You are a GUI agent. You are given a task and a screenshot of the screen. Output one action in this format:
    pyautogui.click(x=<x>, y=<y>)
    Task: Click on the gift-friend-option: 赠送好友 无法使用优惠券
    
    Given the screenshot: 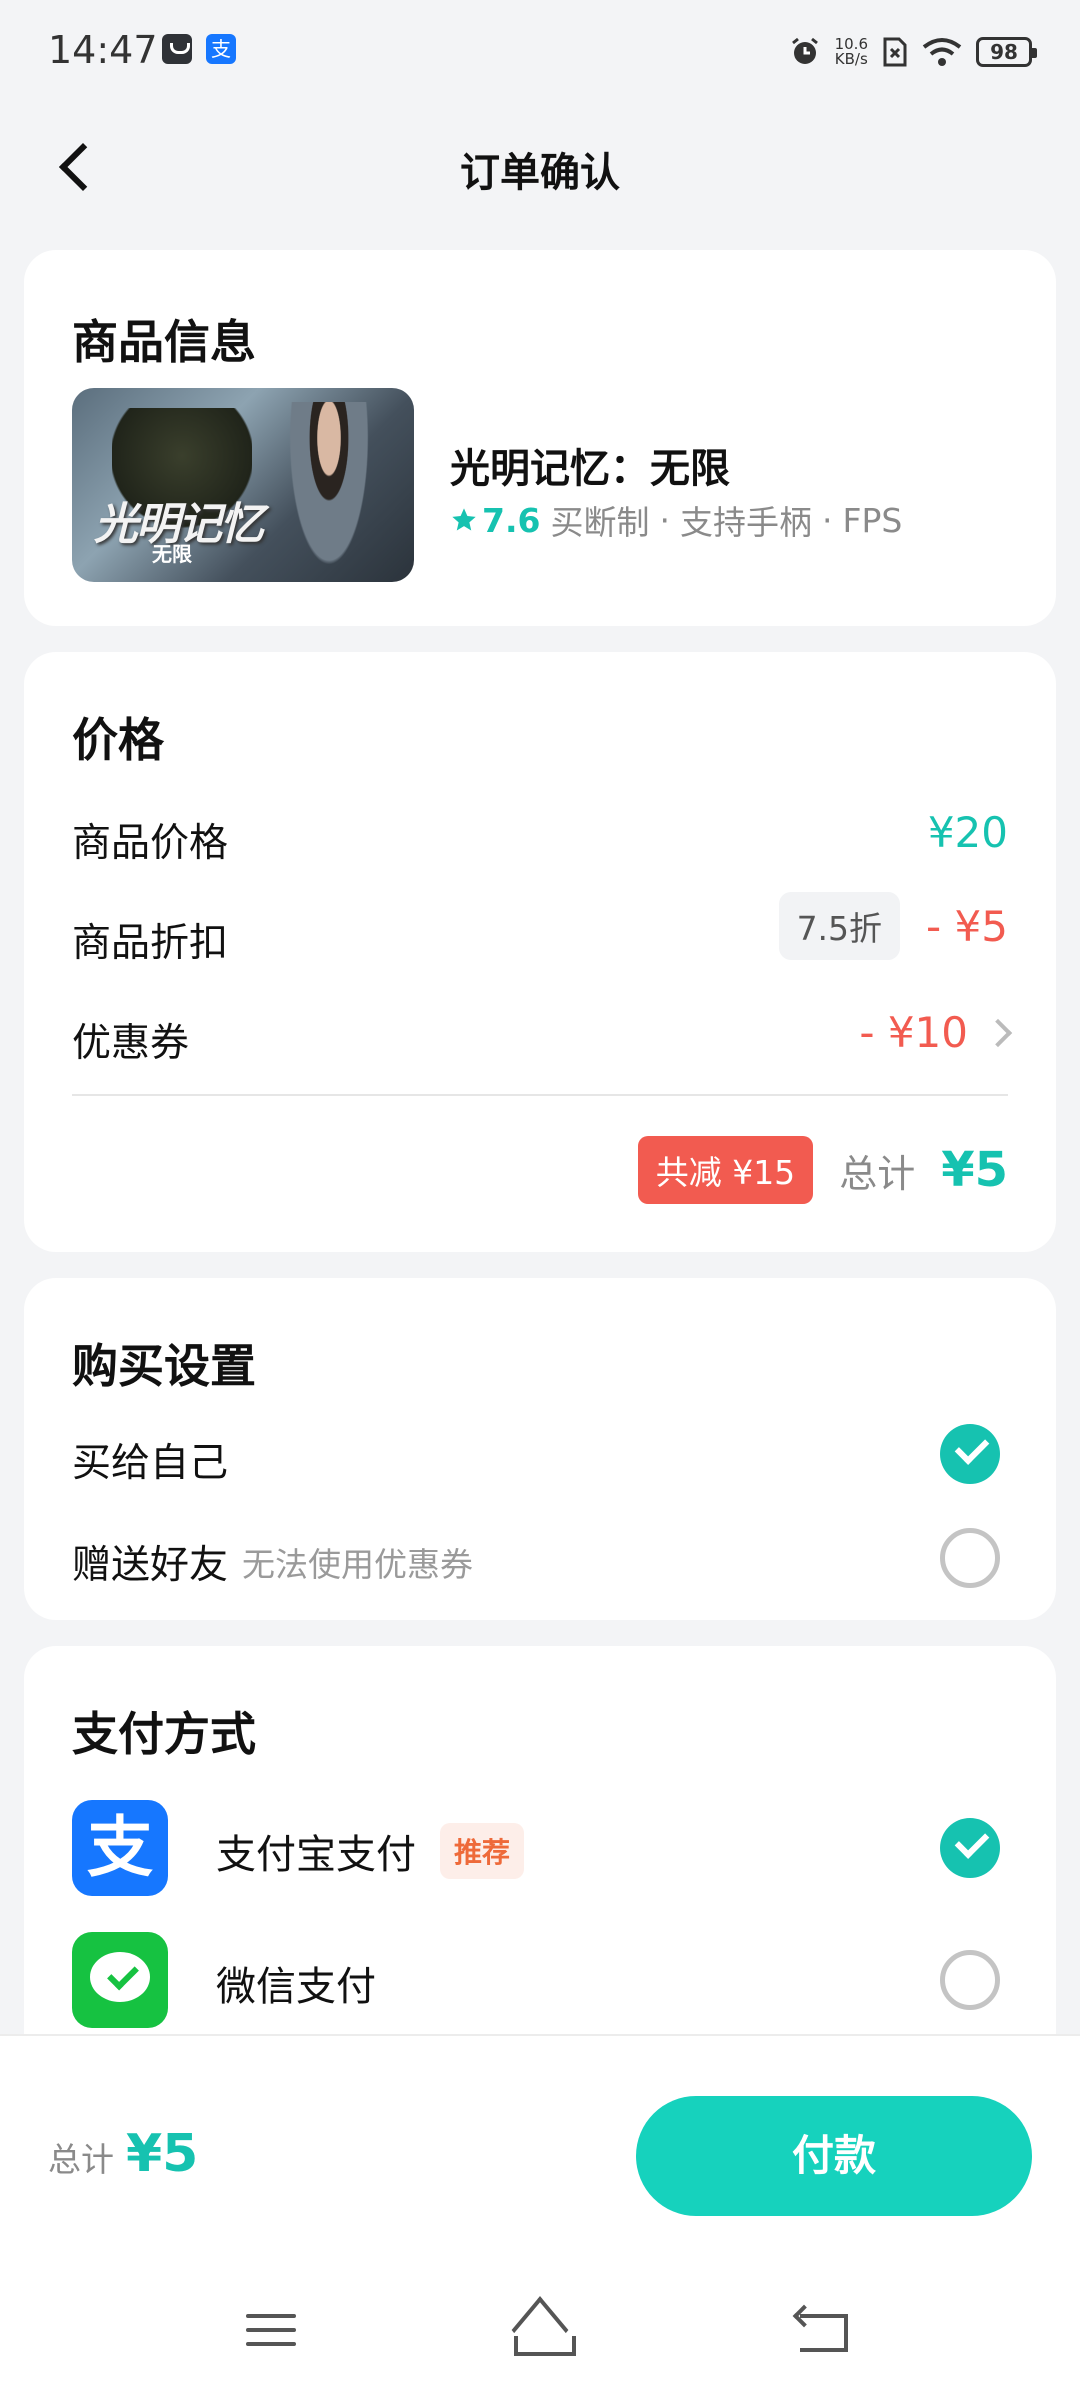 What is the action you would take?
    pyautogui.click(x=272, y=1562)
    